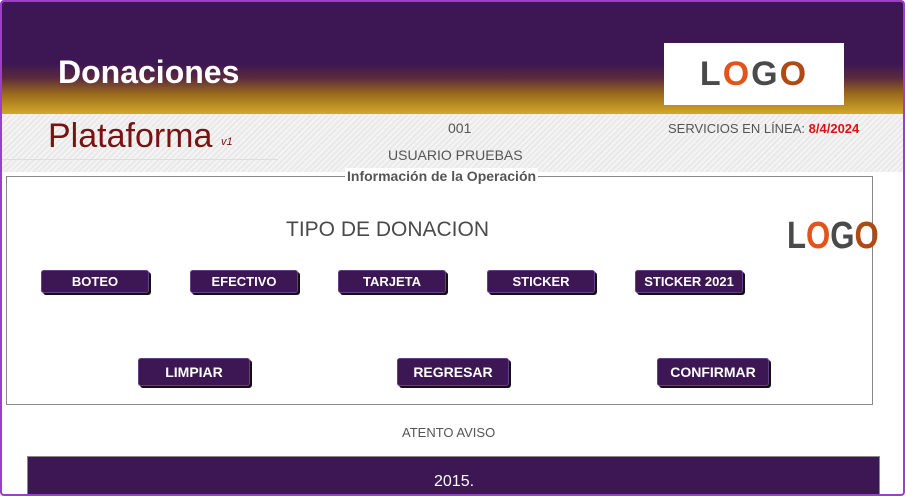 The width and height of the screenshot is (905, 496). I want to click on services-status: SERVICIOS EN LÍNEA: 8/4/2024, so click(763, 128).